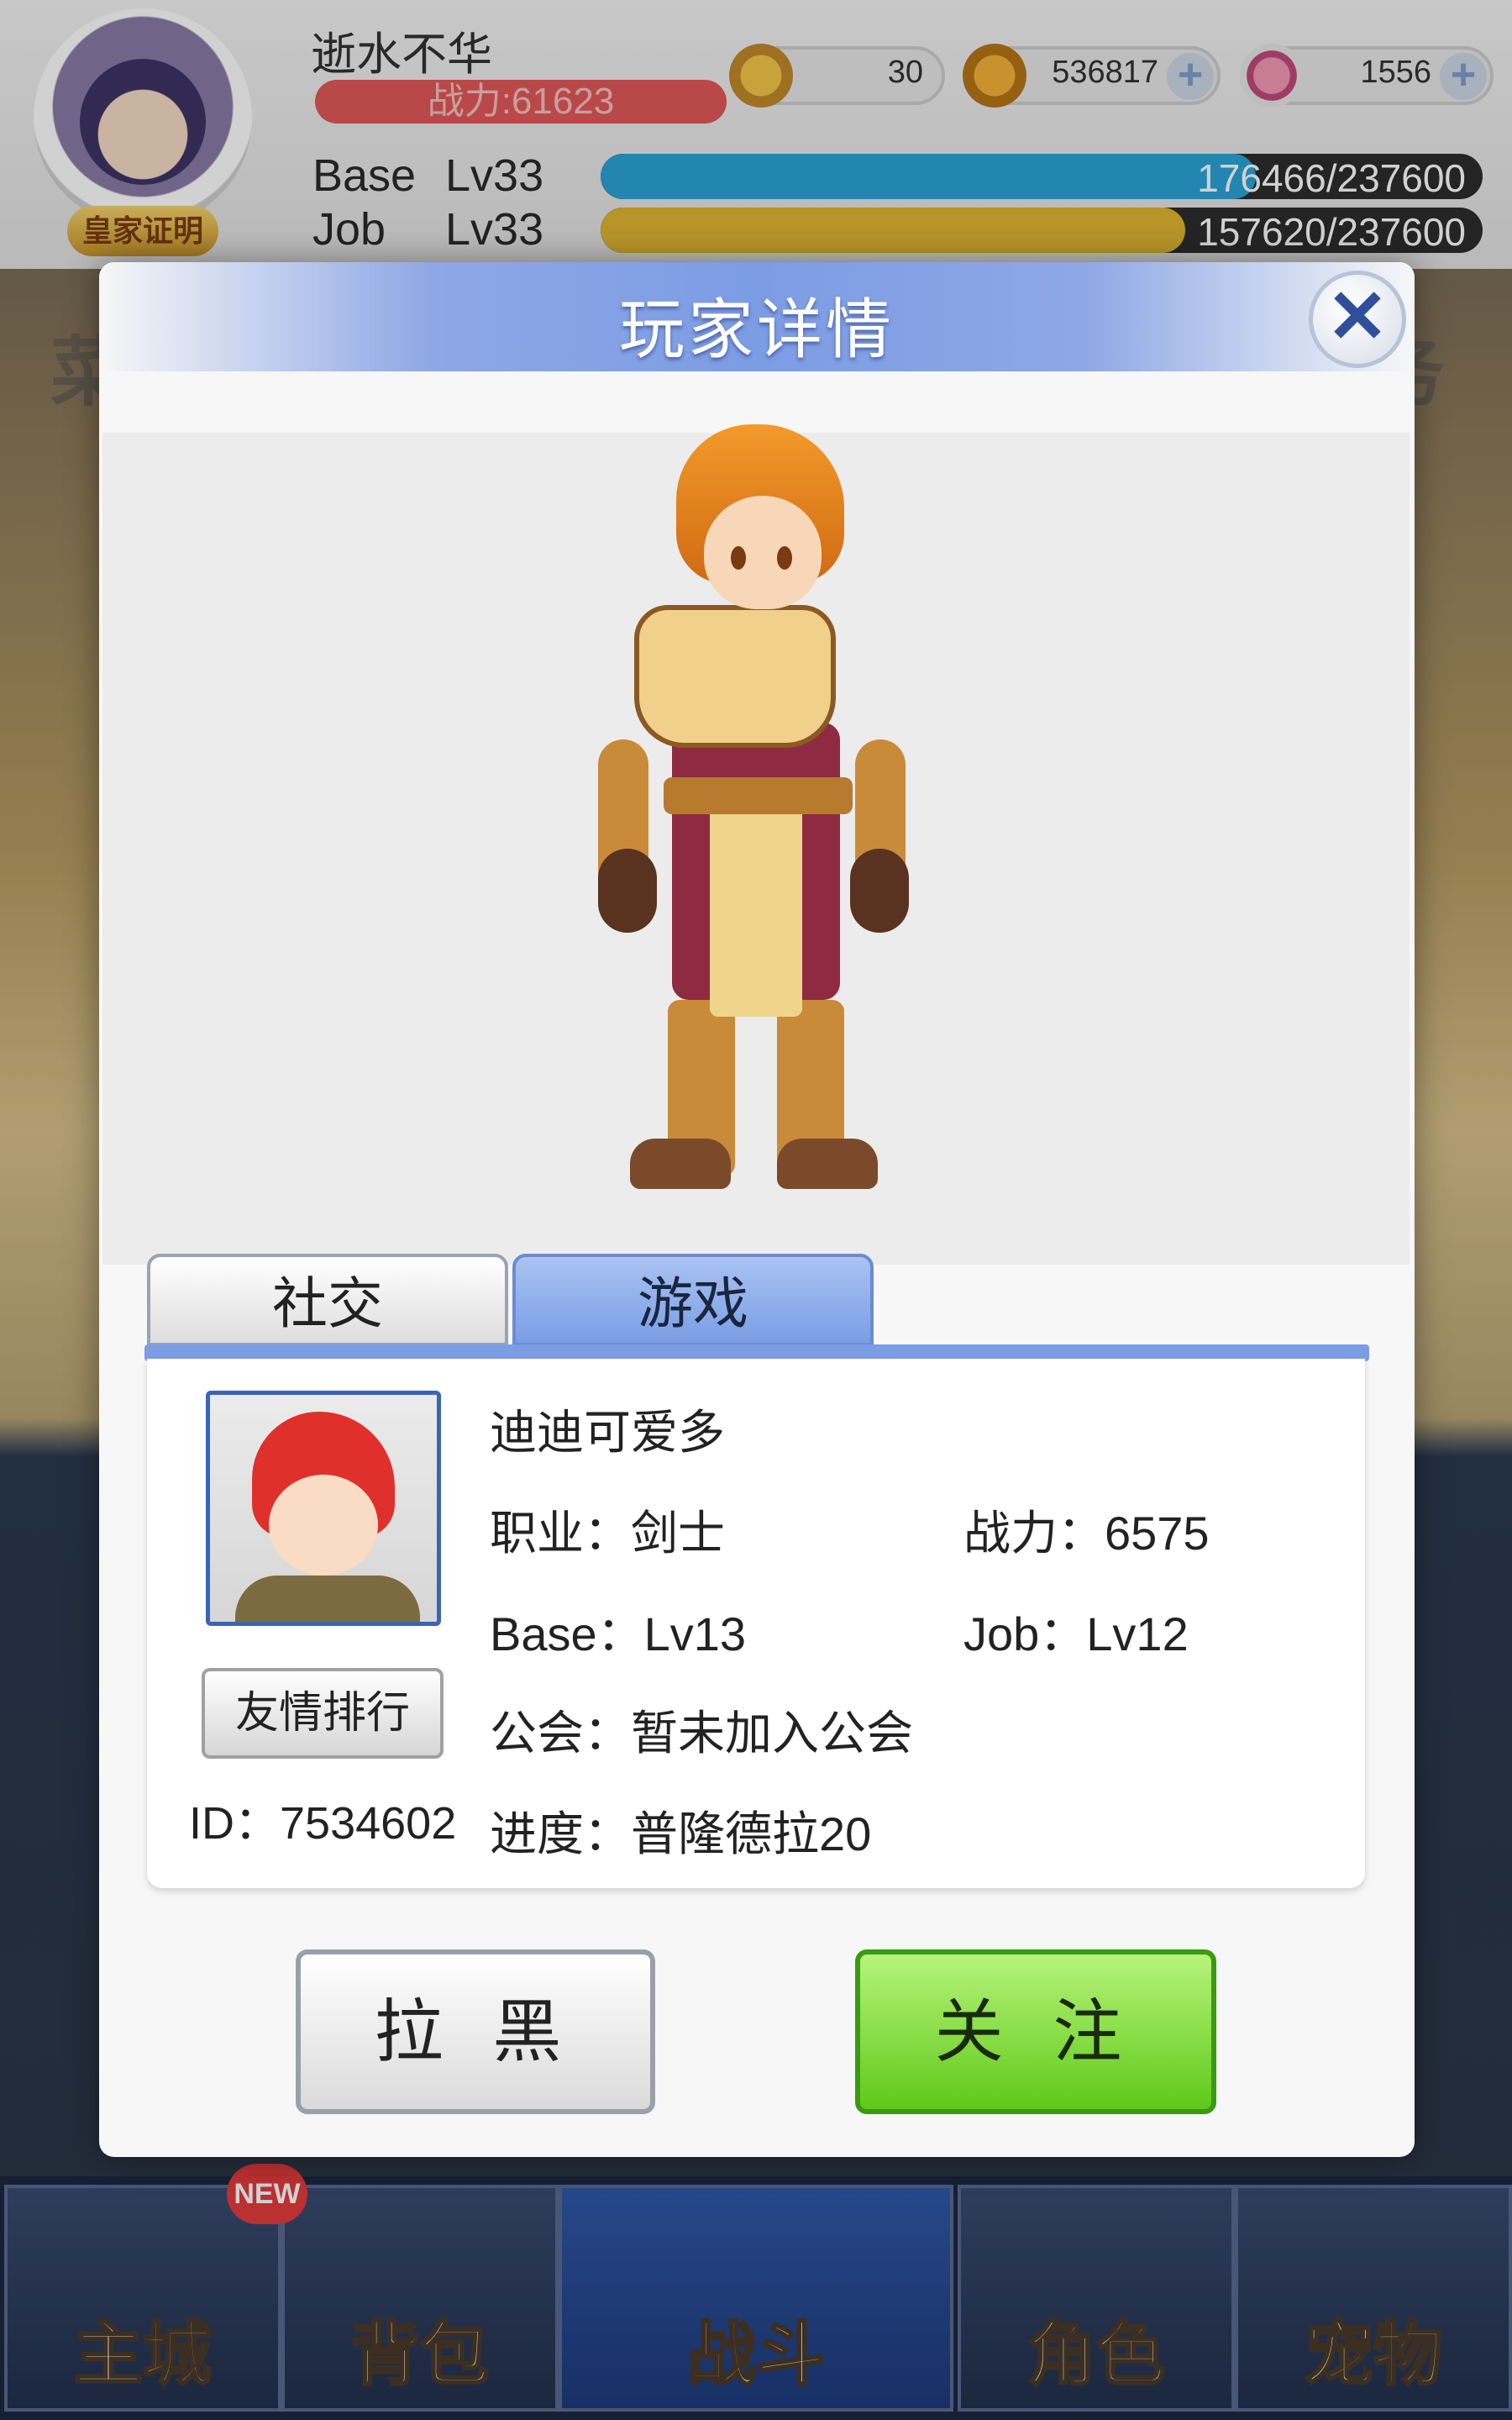  What do you see at coordinates (323, 1713) in the screenshot?
I see `friendship-ranking-button: 友情排行` at bounding box center [323, 1713].